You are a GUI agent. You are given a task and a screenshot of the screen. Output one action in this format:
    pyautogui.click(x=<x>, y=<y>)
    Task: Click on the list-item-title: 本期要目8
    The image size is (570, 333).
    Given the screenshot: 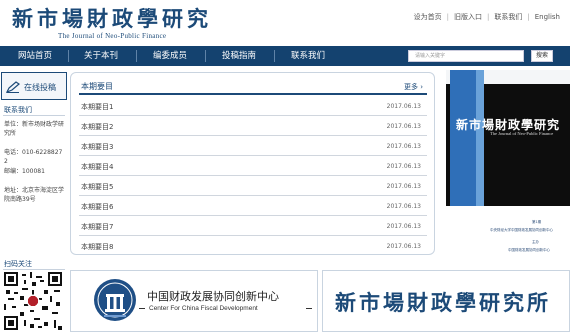 What is the action you would take?
    pyautogui.click(x=97, y=247)
    